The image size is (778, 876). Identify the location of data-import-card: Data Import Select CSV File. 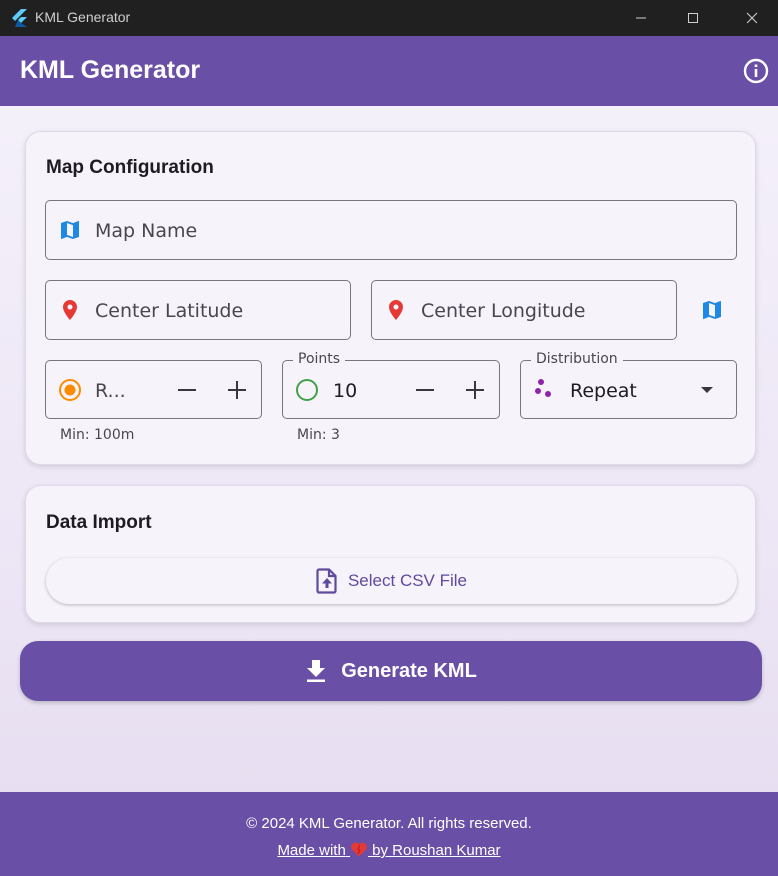
(390, 554).